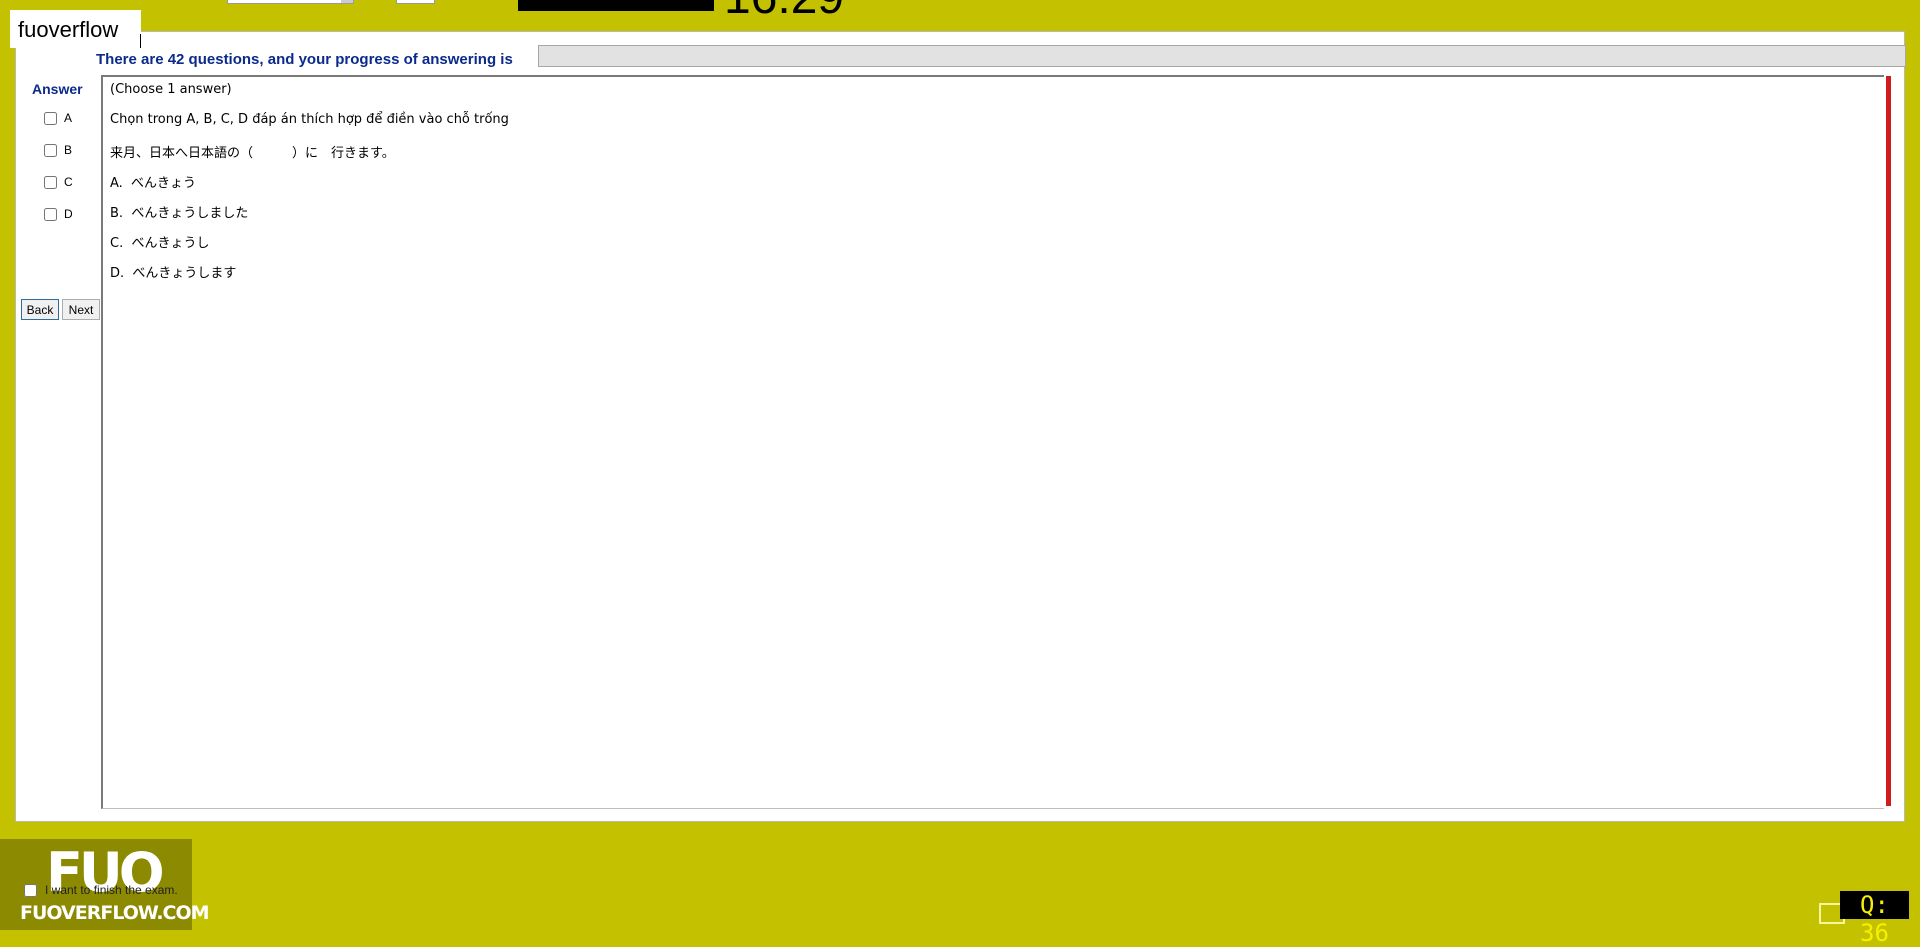  Describe the element at coordinates (81, 309) in the screenshot. I see `next-button: Next` at that location.